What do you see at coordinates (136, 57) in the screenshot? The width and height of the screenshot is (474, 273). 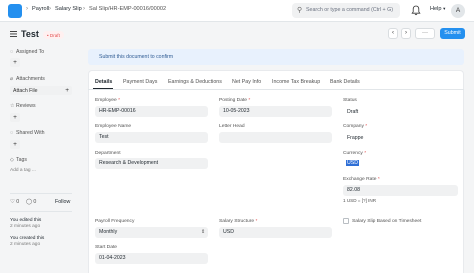 I see `notice-text: Submit this document to confirm` at bounding box center [136, 57].